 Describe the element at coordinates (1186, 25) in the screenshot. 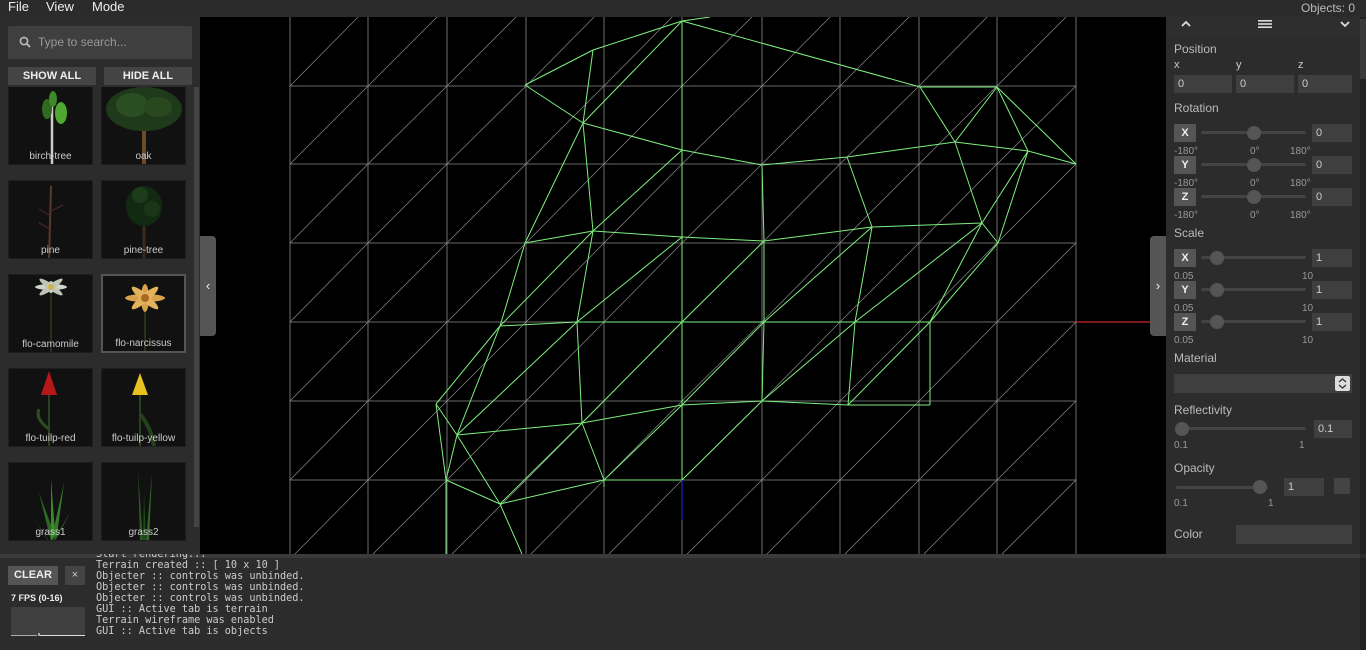

I see `chevron-up-icon` at that location.